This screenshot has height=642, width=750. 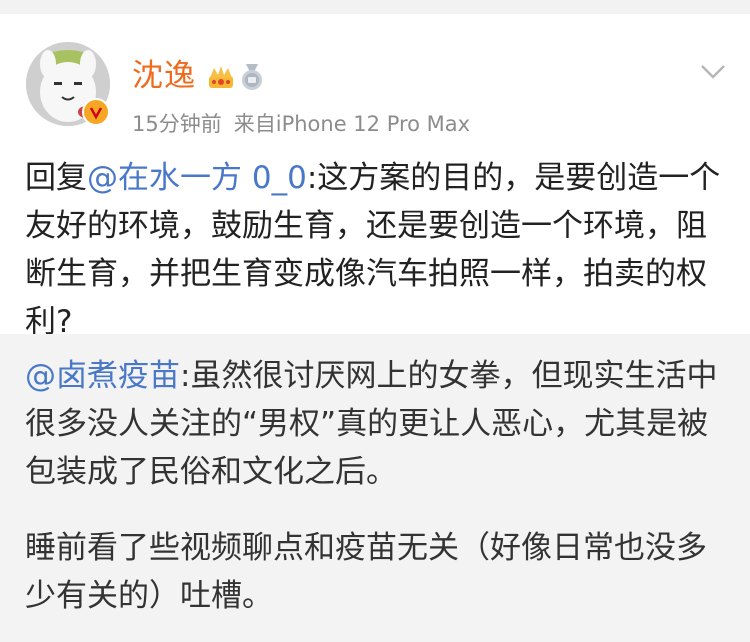 What do you see at coordinates (177, 124) in the screenshot?
I see `post-timestamp: 15分钟前` at bounding box center [177, 124].